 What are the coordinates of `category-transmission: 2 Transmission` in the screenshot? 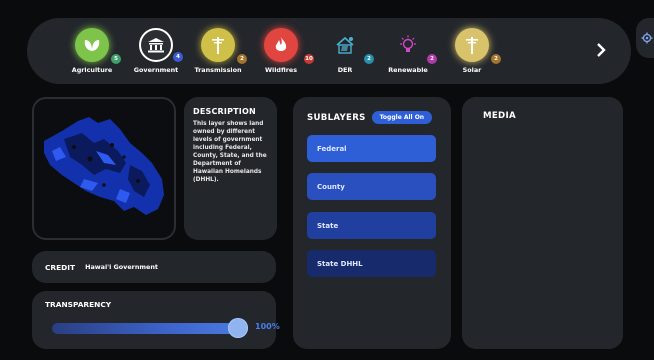 It's located at (218, 54).